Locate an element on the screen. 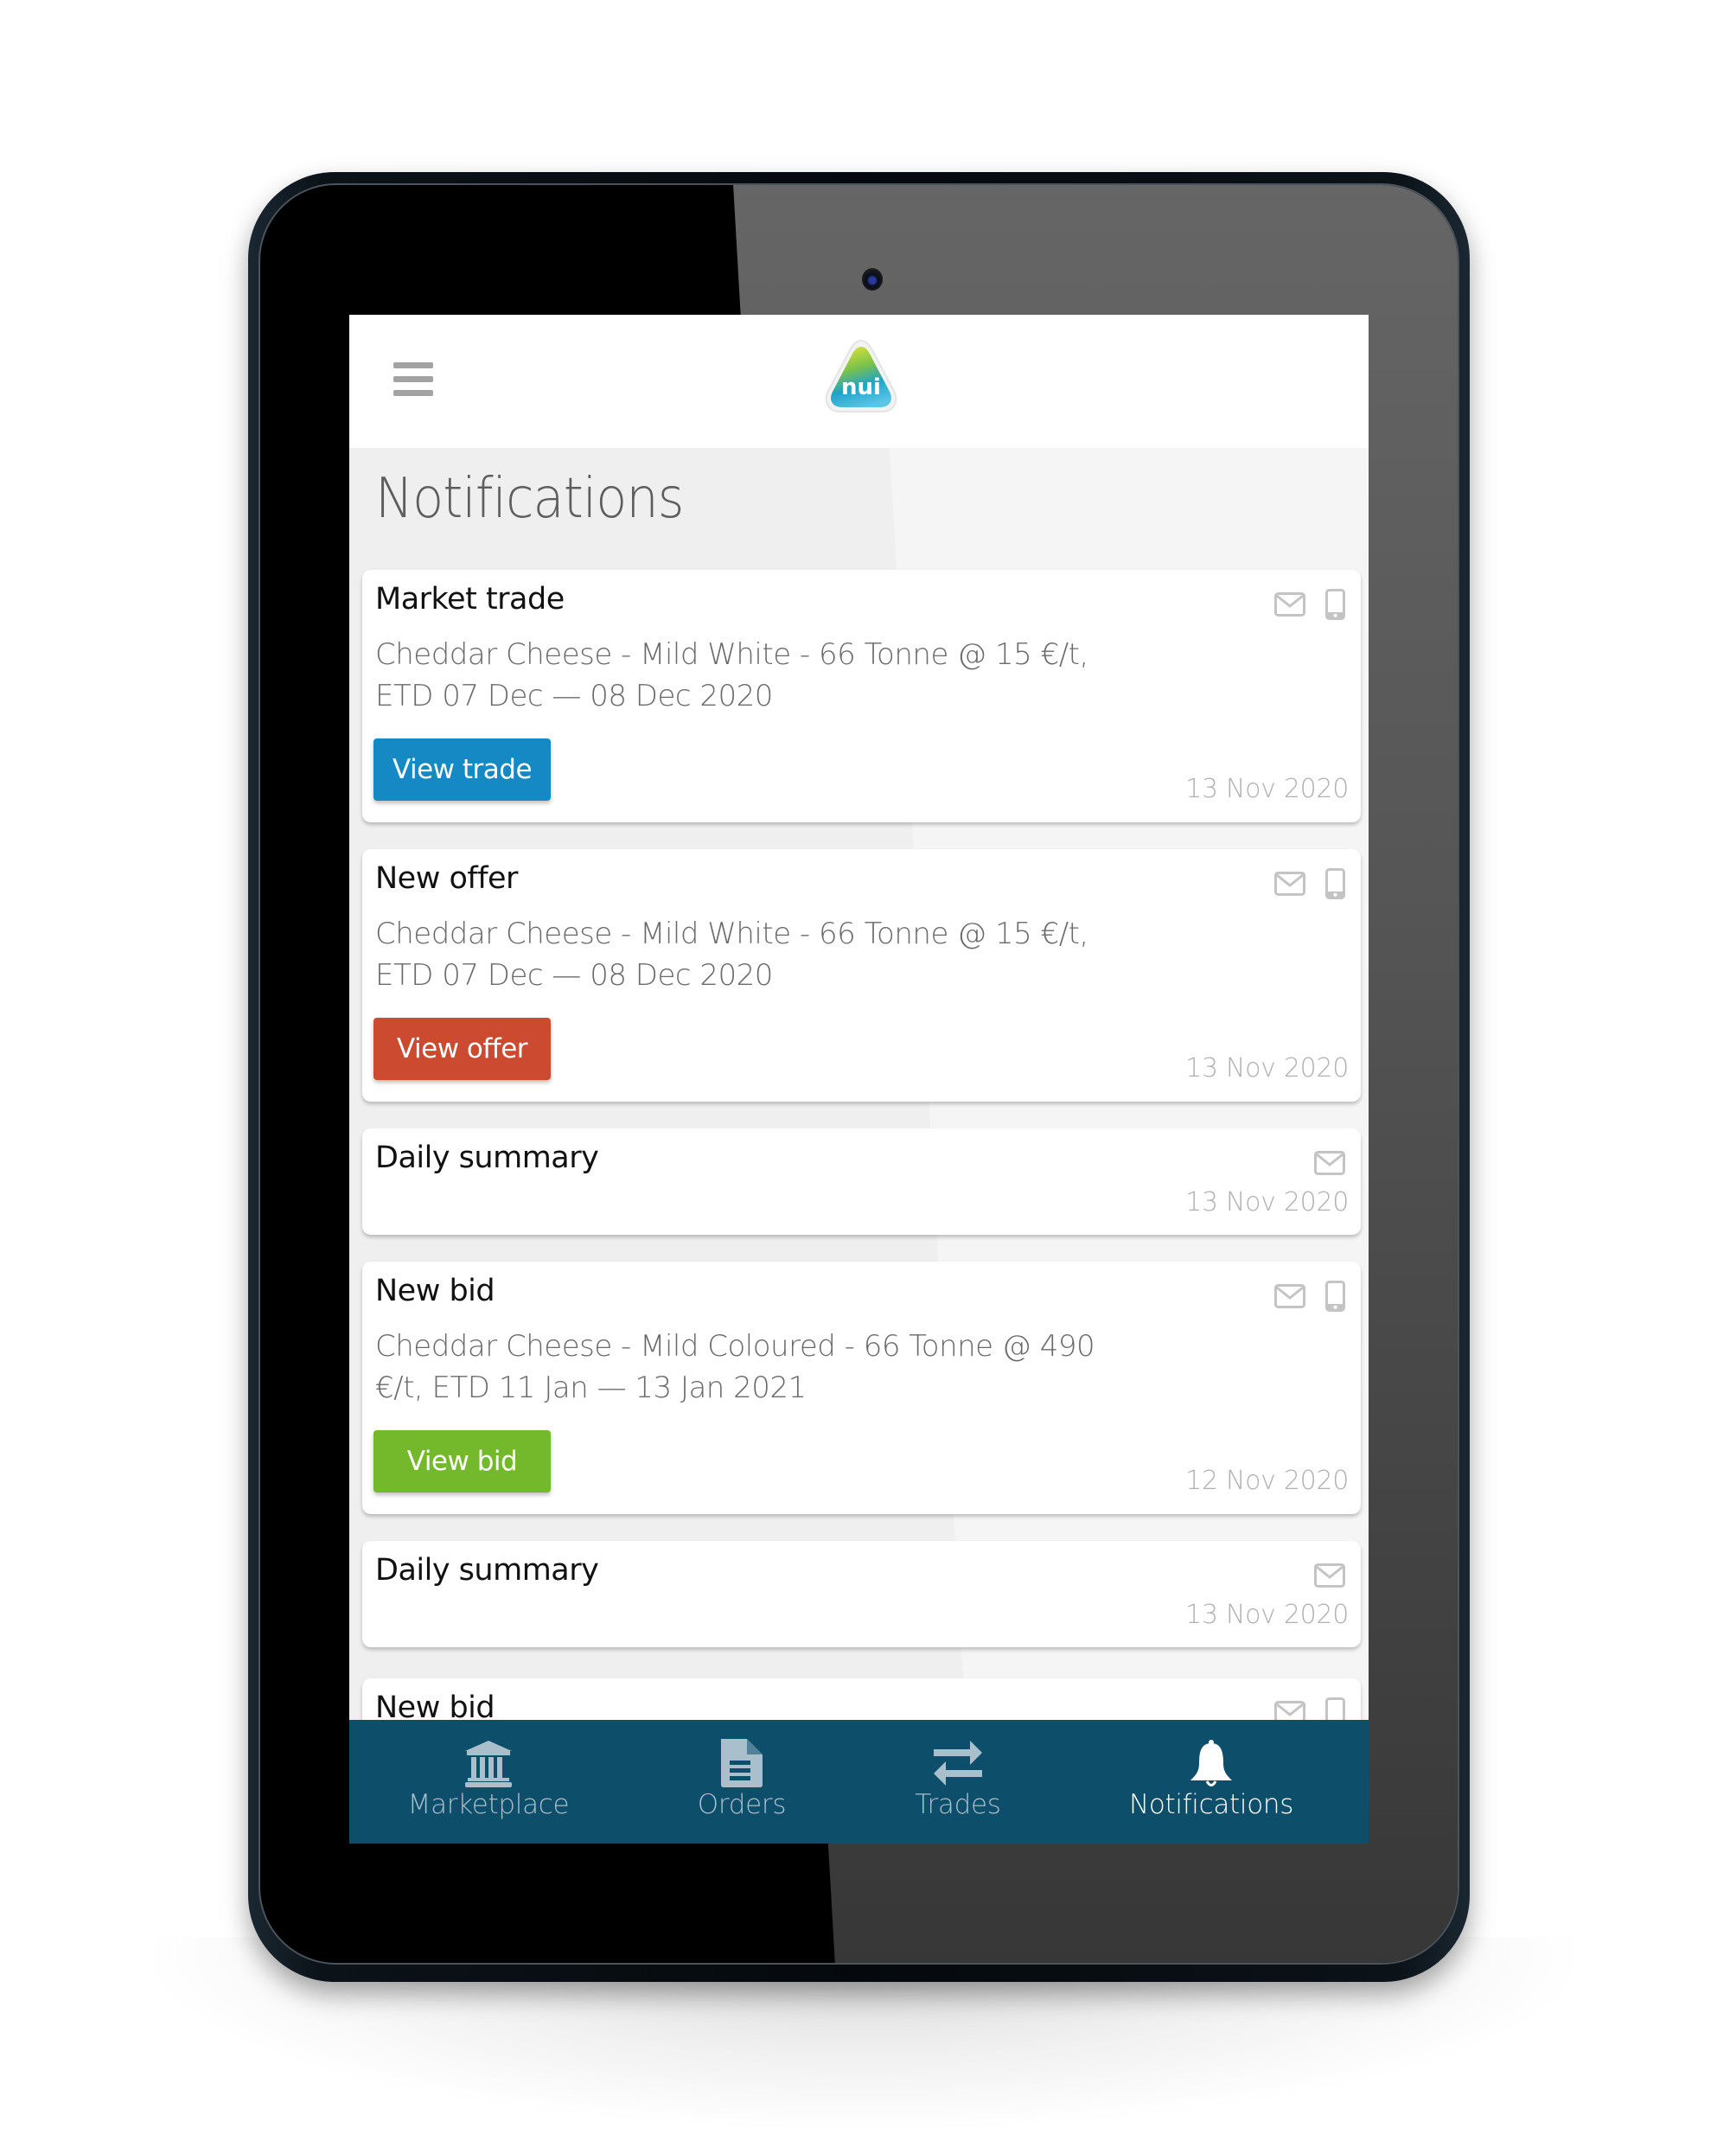 The height and width of the screenshot is (2141, 1736). body-line: €/t, ETD 11 Jan — 13 Jan 2021 is located at coordinates (591, 1388).